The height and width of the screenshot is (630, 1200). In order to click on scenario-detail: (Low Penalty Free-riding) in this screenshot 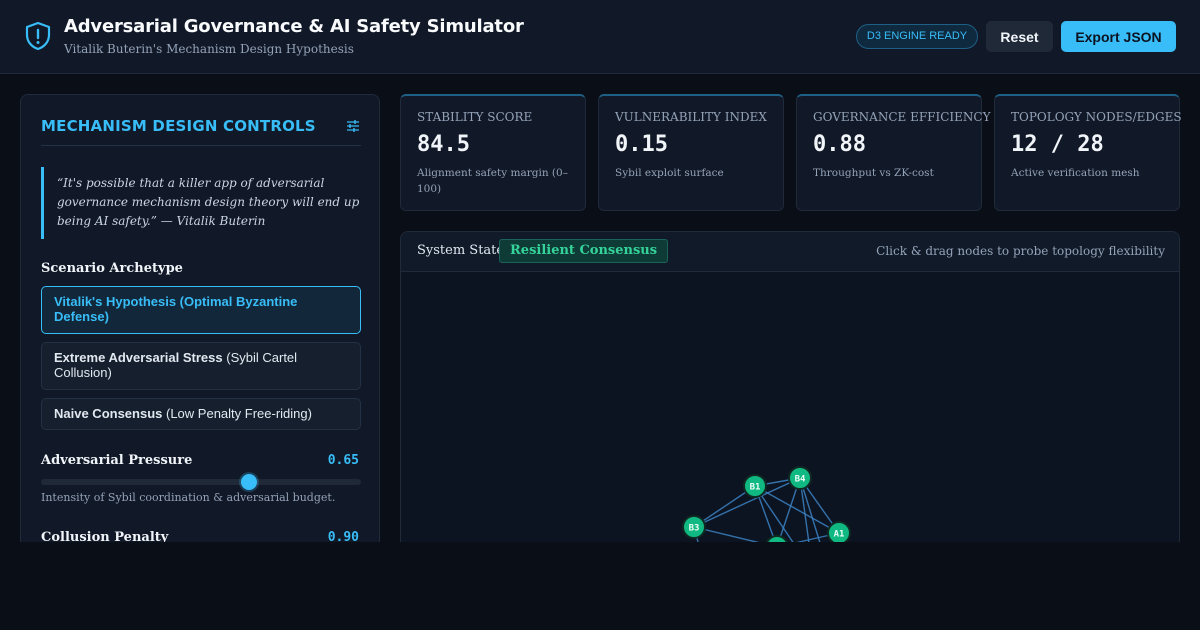, I will do `click(239, 413)`.